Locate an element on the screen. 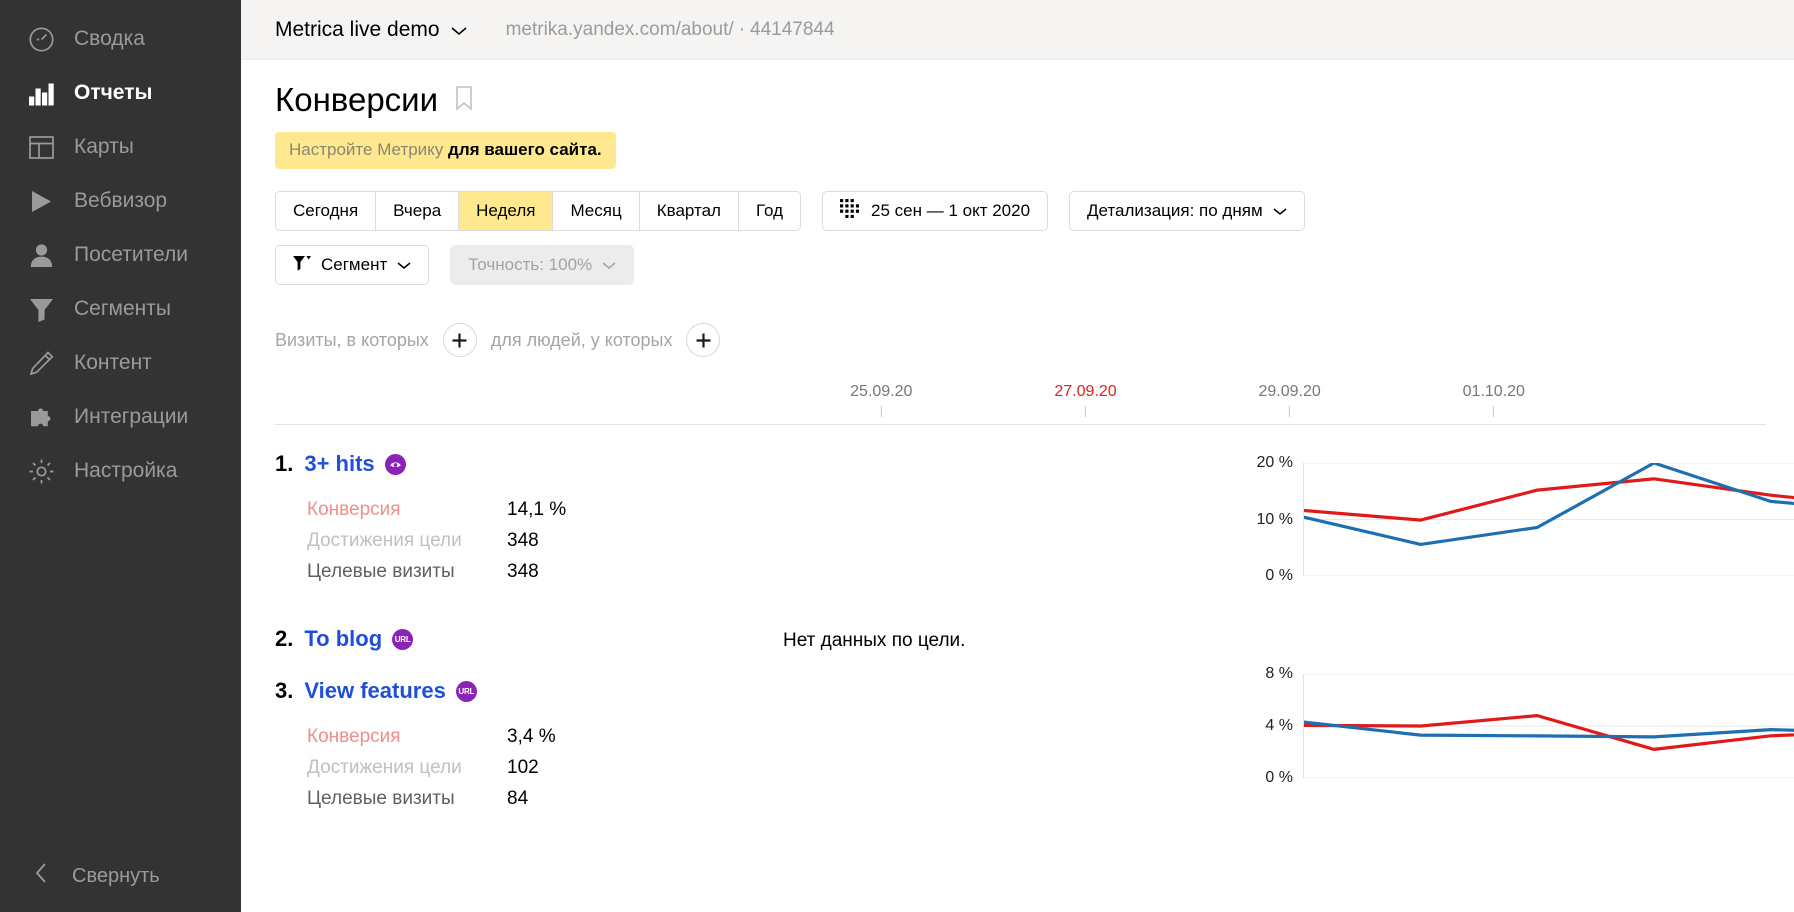 This screenshot has width=1794, height=912. period-button-label: Год is located at coordinates (769, 211).